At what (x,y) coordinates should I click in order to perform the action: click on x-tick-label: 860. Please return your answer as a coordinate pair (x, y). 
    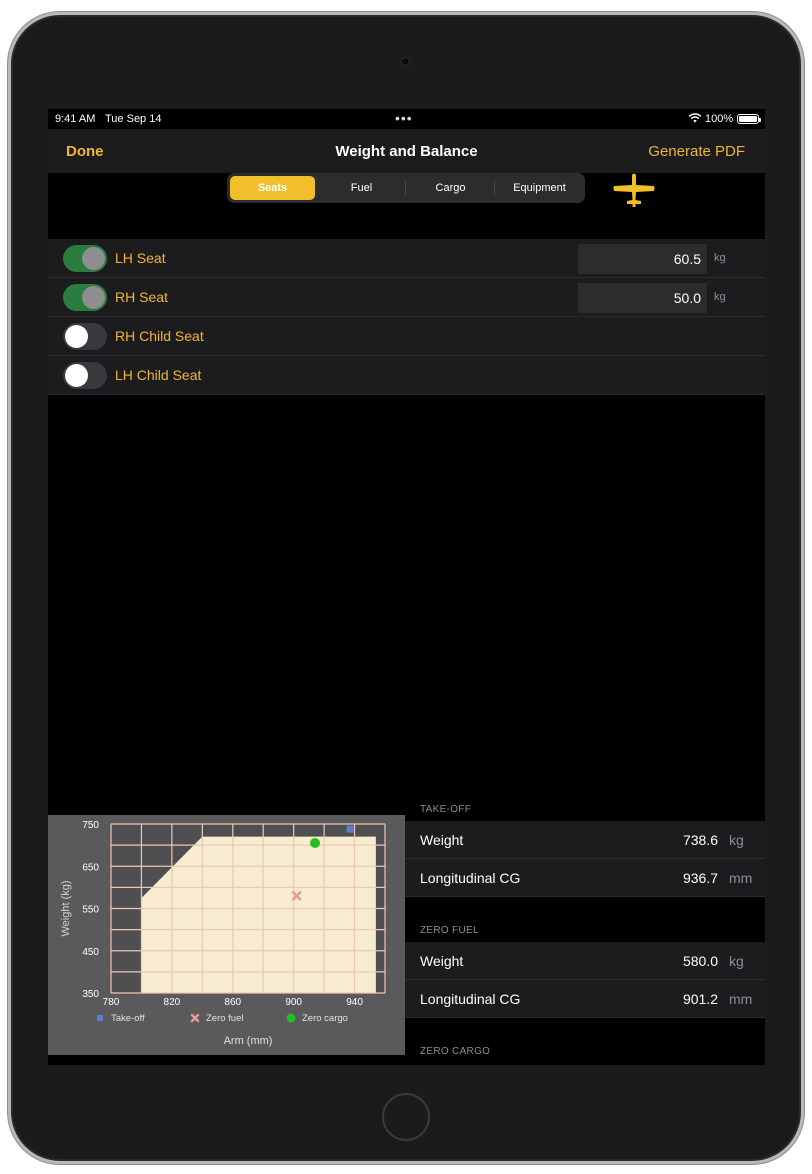
    Looking at the image, I should click on (232, 1002).